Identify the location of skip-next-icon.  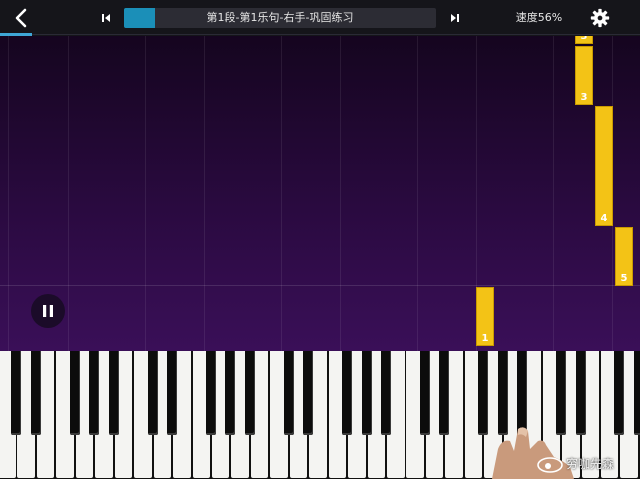
(455, 18).